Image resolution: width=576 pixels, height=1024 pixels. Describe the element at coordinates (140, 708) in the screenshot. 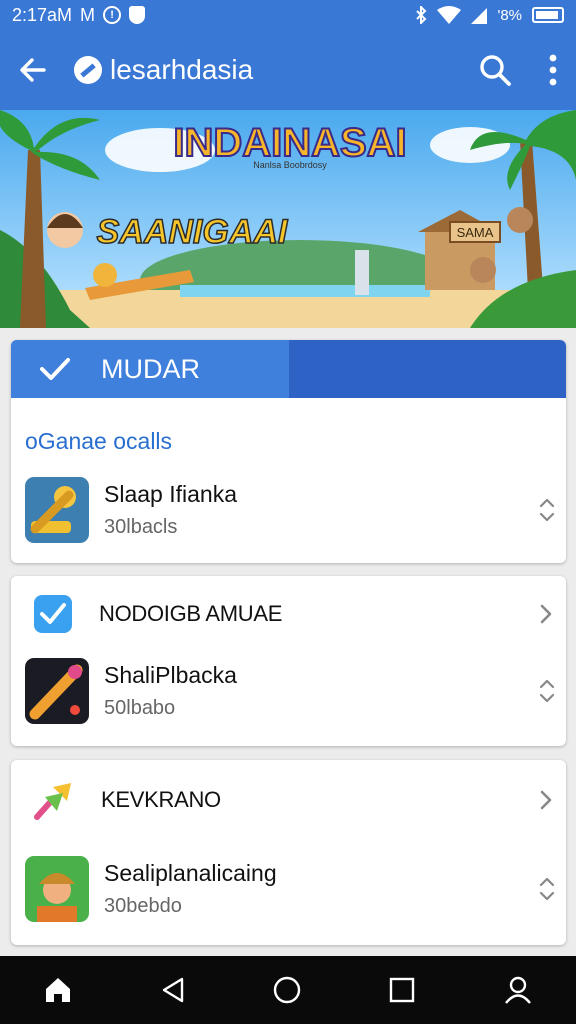

I see `item-subtitle: 50lbabo` at that location.